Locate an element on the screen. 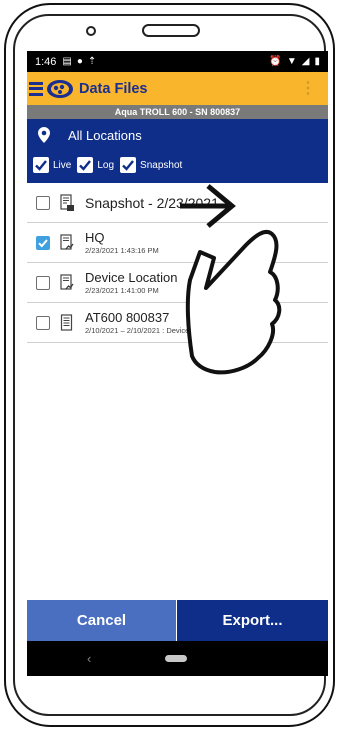 This screenshot has width=340, height=731. list-item: HQ 2/23/2021 1:43:16 PM is located at coordinates (177, 243).